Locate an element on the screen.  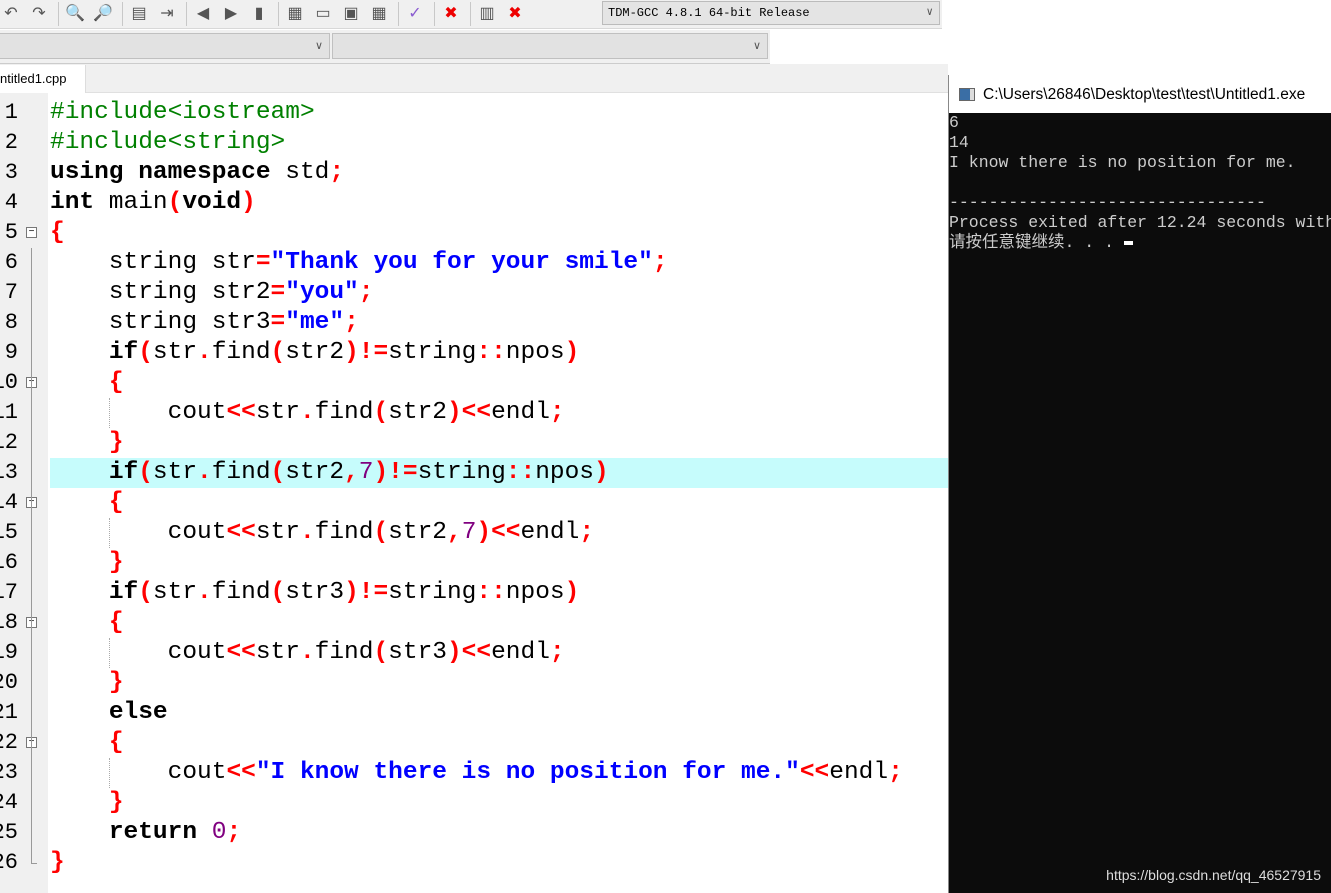
debug-stop-icon: ✖ is located at coordinates (515, 14).